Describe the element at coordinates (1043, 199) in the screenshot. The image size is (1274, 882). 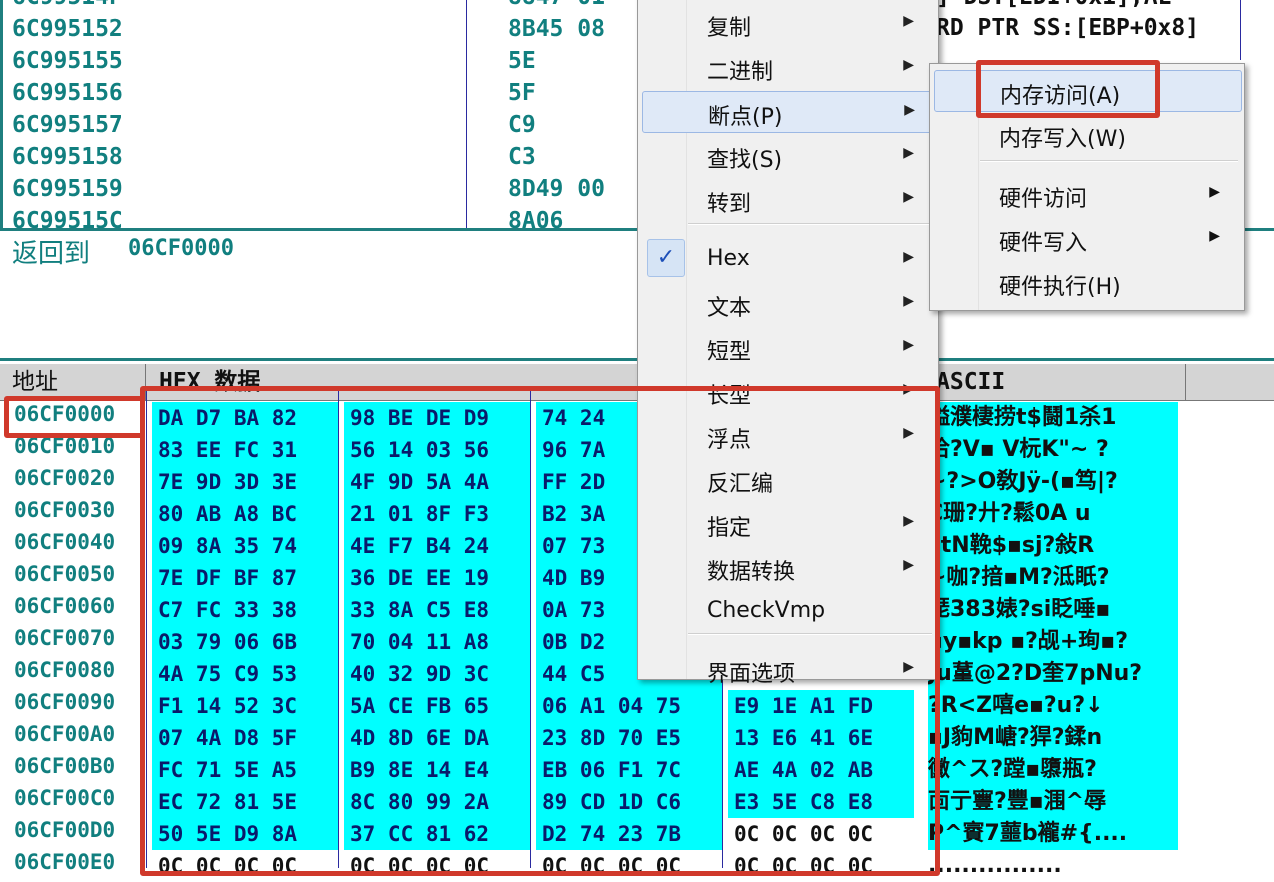
I see `submenu-item-label: 硬件访问` at that location.